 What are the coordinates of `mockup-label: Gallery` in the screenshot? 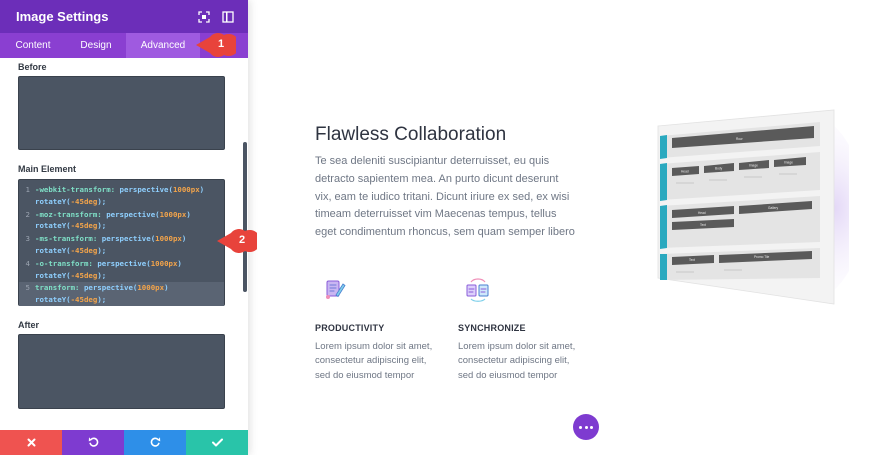 It's located at (773, 208).